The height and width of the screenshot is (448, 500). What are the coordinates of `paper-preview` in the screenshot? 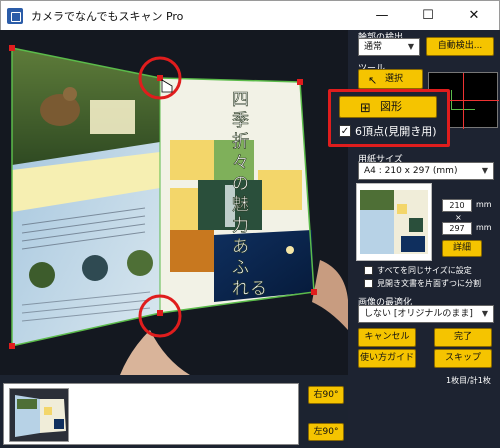 It's located at (394, 222).